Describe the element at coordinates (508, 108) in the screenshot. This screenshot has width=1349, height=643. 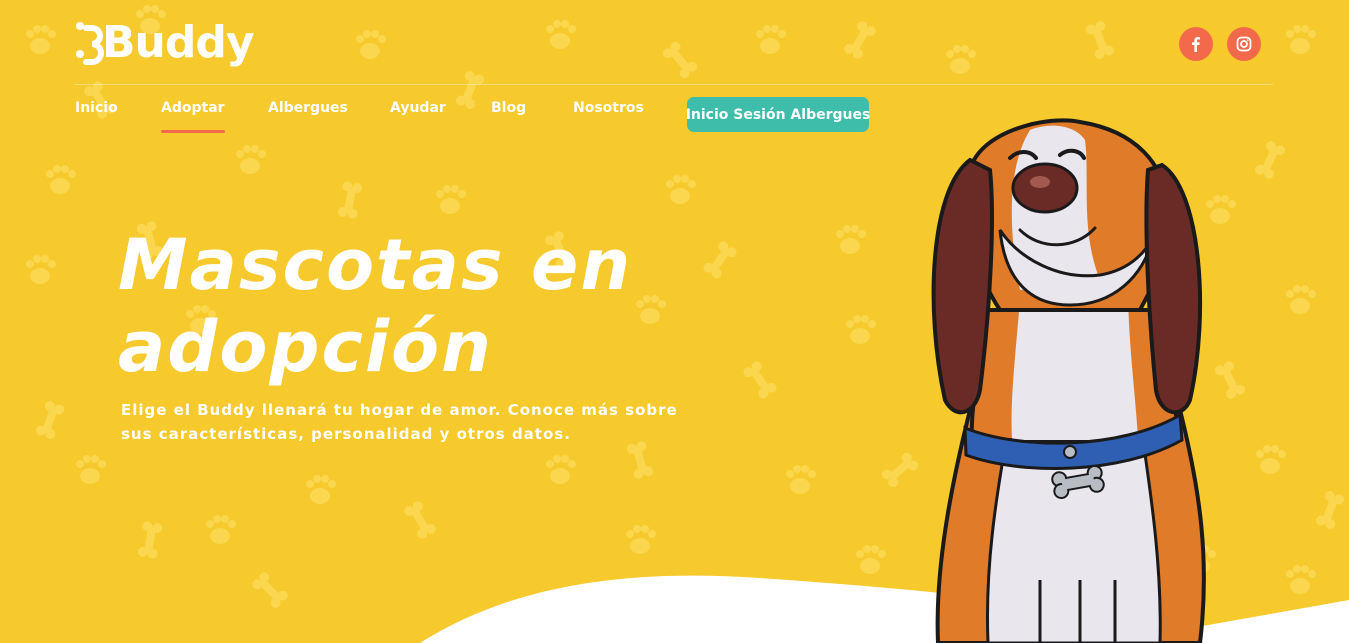
I see `nav-item-blog: Blog` at that location.